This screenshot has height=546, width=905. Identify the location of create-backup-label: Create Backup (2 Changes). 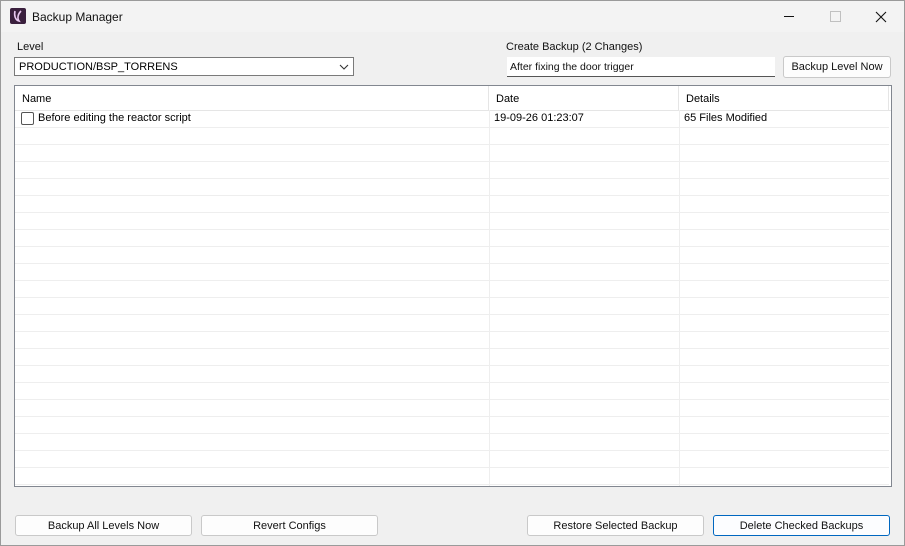
(574, 47).